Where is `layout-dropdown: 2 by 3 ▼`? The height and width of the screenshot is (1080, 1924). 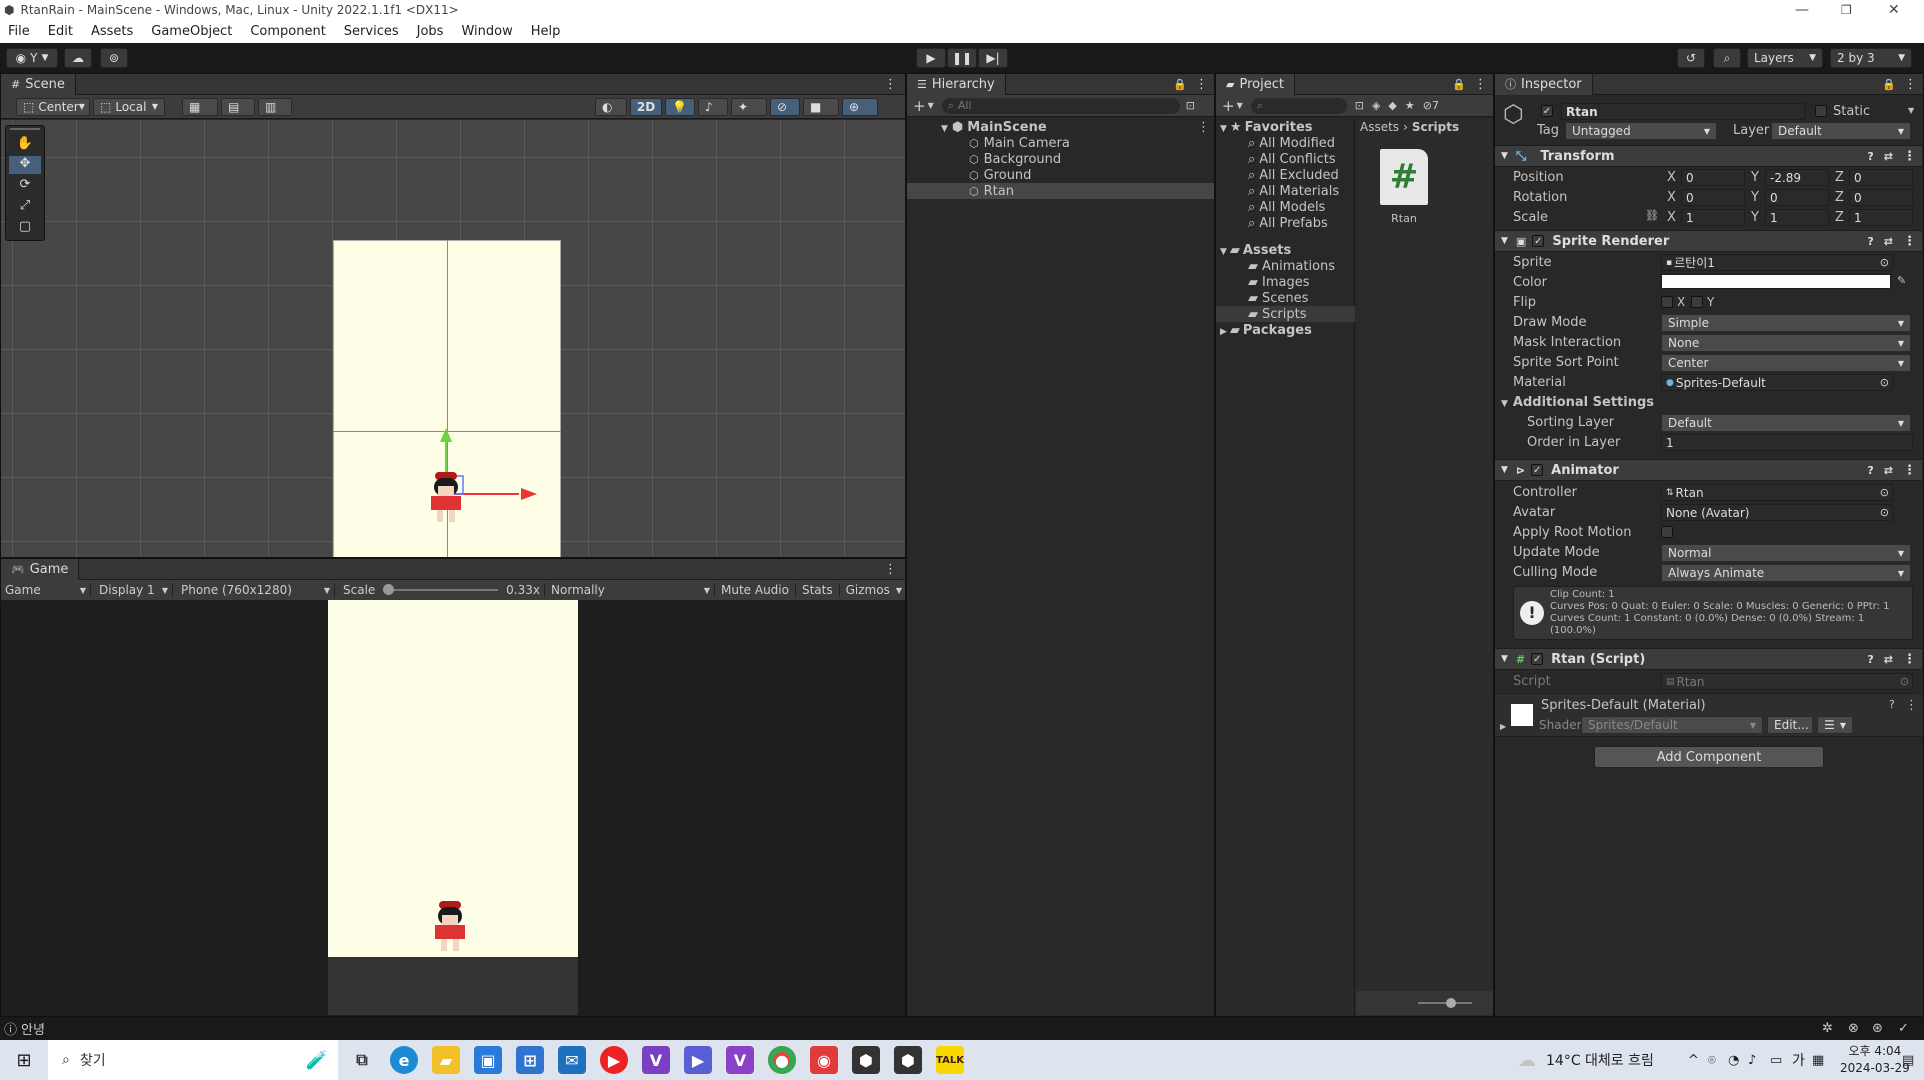 layout-dropdown: 2 by 3 ▼ is located at coordinates (1871, 58).